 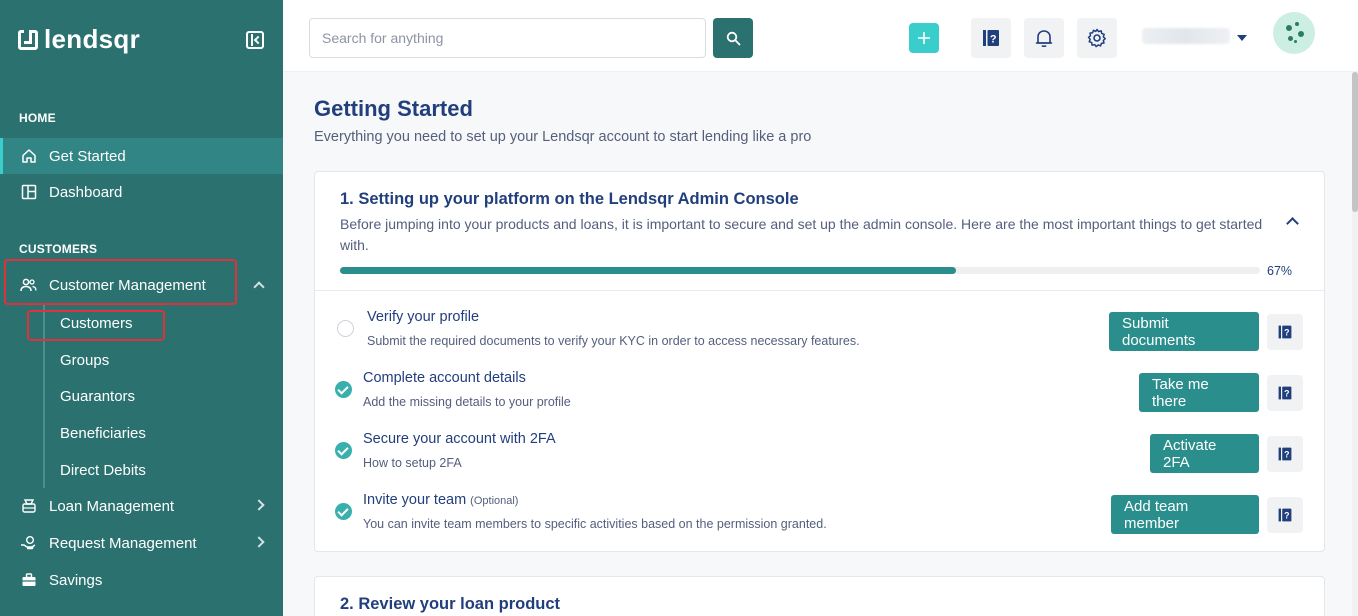 I want to click on loan-icon, so click(x=28, y=506).